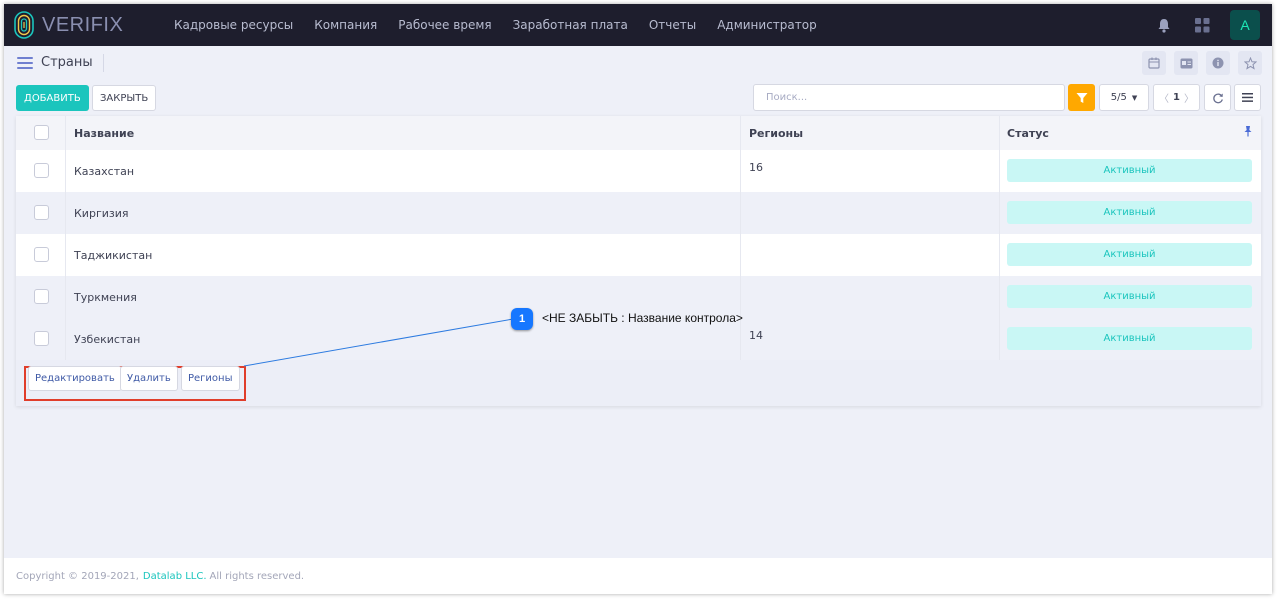 The height and width of the screenshot is (601, 1280). Describe the element at coordinates (870, 133) in the screenshot. I see `column-header-regions: Регионы` at that location.